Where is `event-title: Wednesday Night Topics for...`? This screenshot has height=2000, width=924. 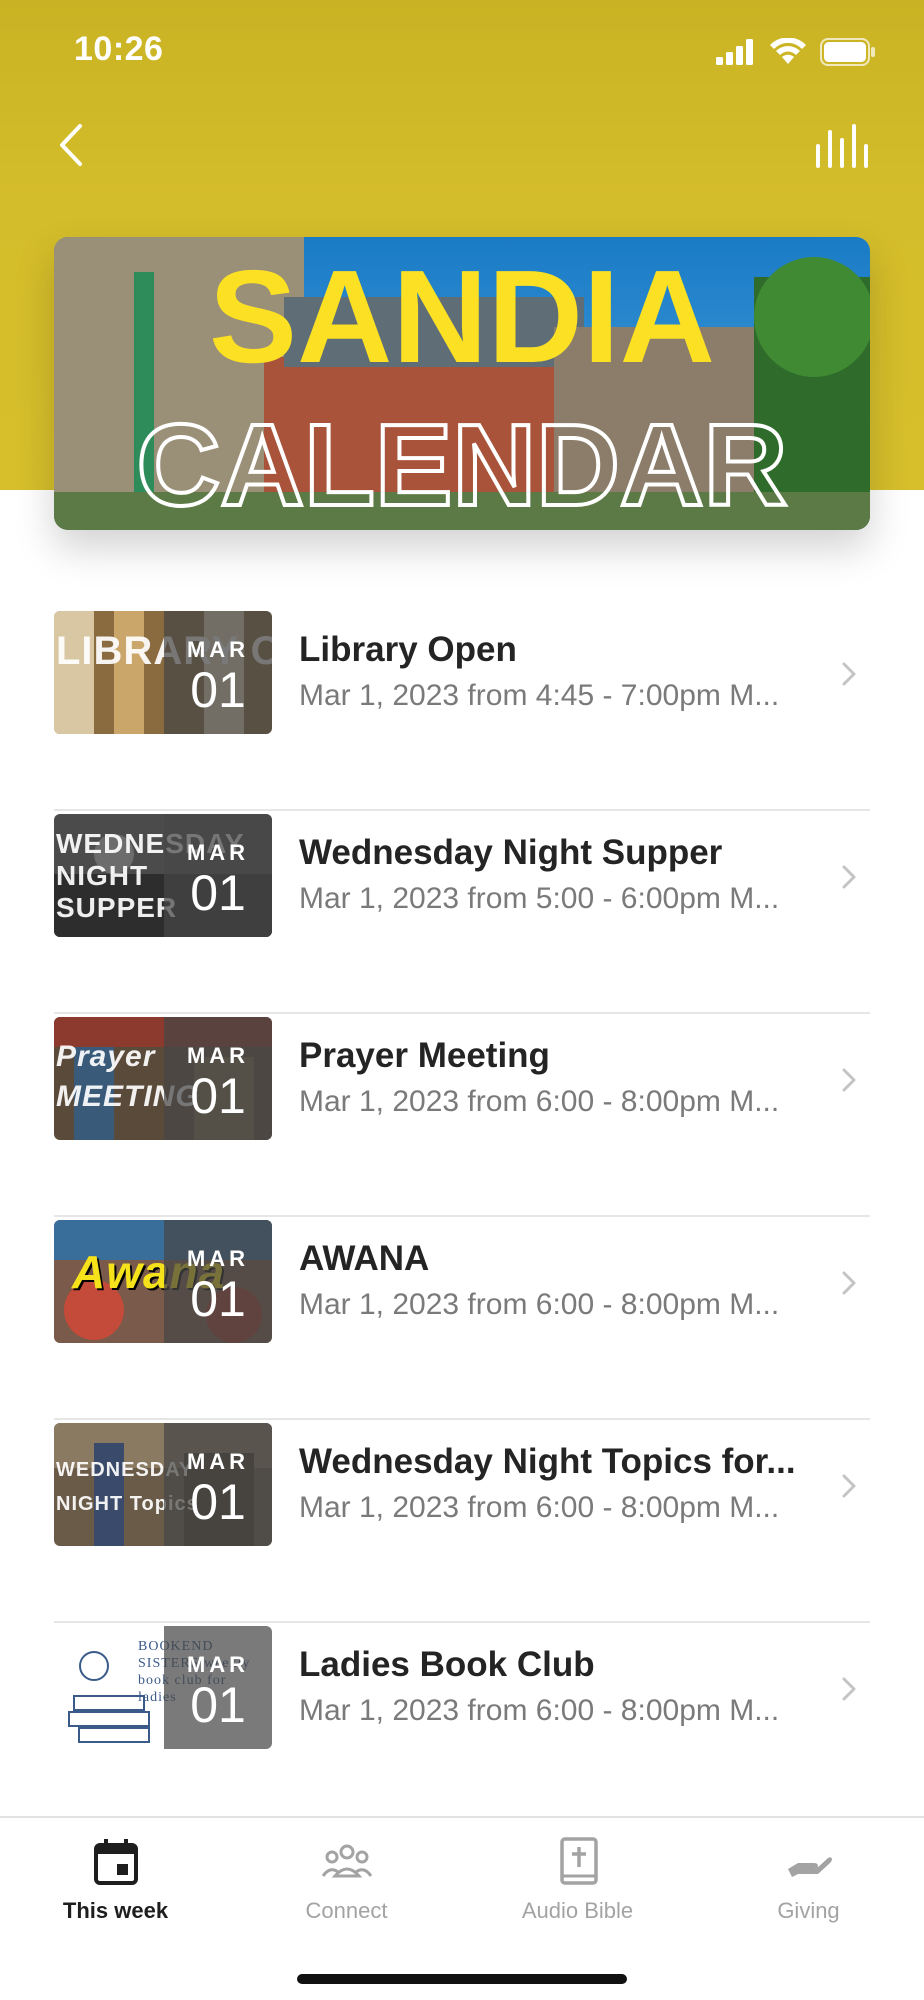
event-title: Wednesday Night Topics for... is located at coordinates (547, 1461).